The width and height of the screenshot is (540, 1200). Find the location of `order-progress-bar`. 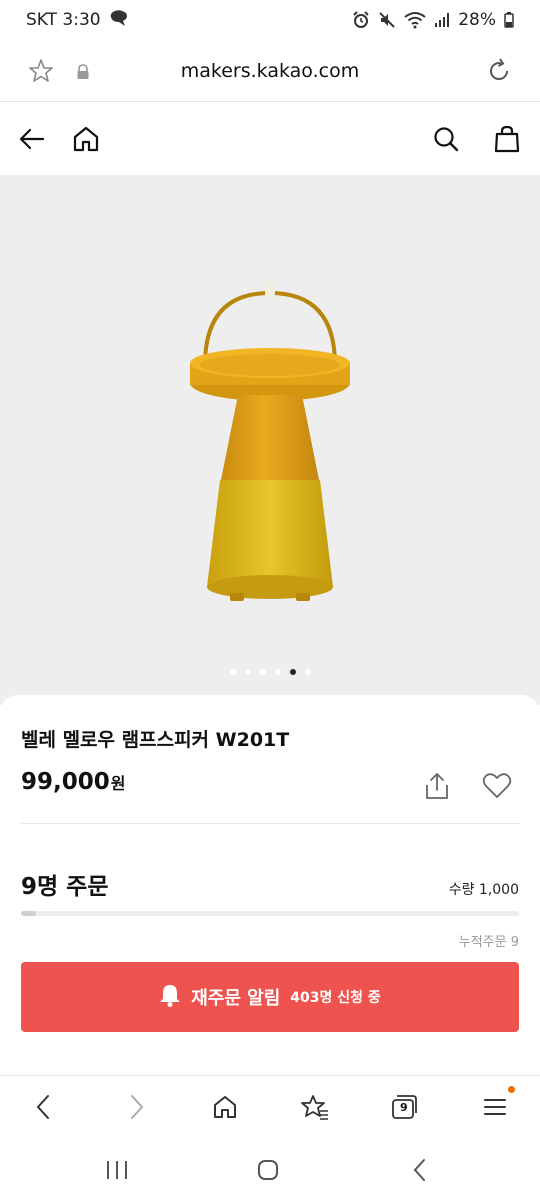

order-progress-bar is located at coordinates (270, 913).